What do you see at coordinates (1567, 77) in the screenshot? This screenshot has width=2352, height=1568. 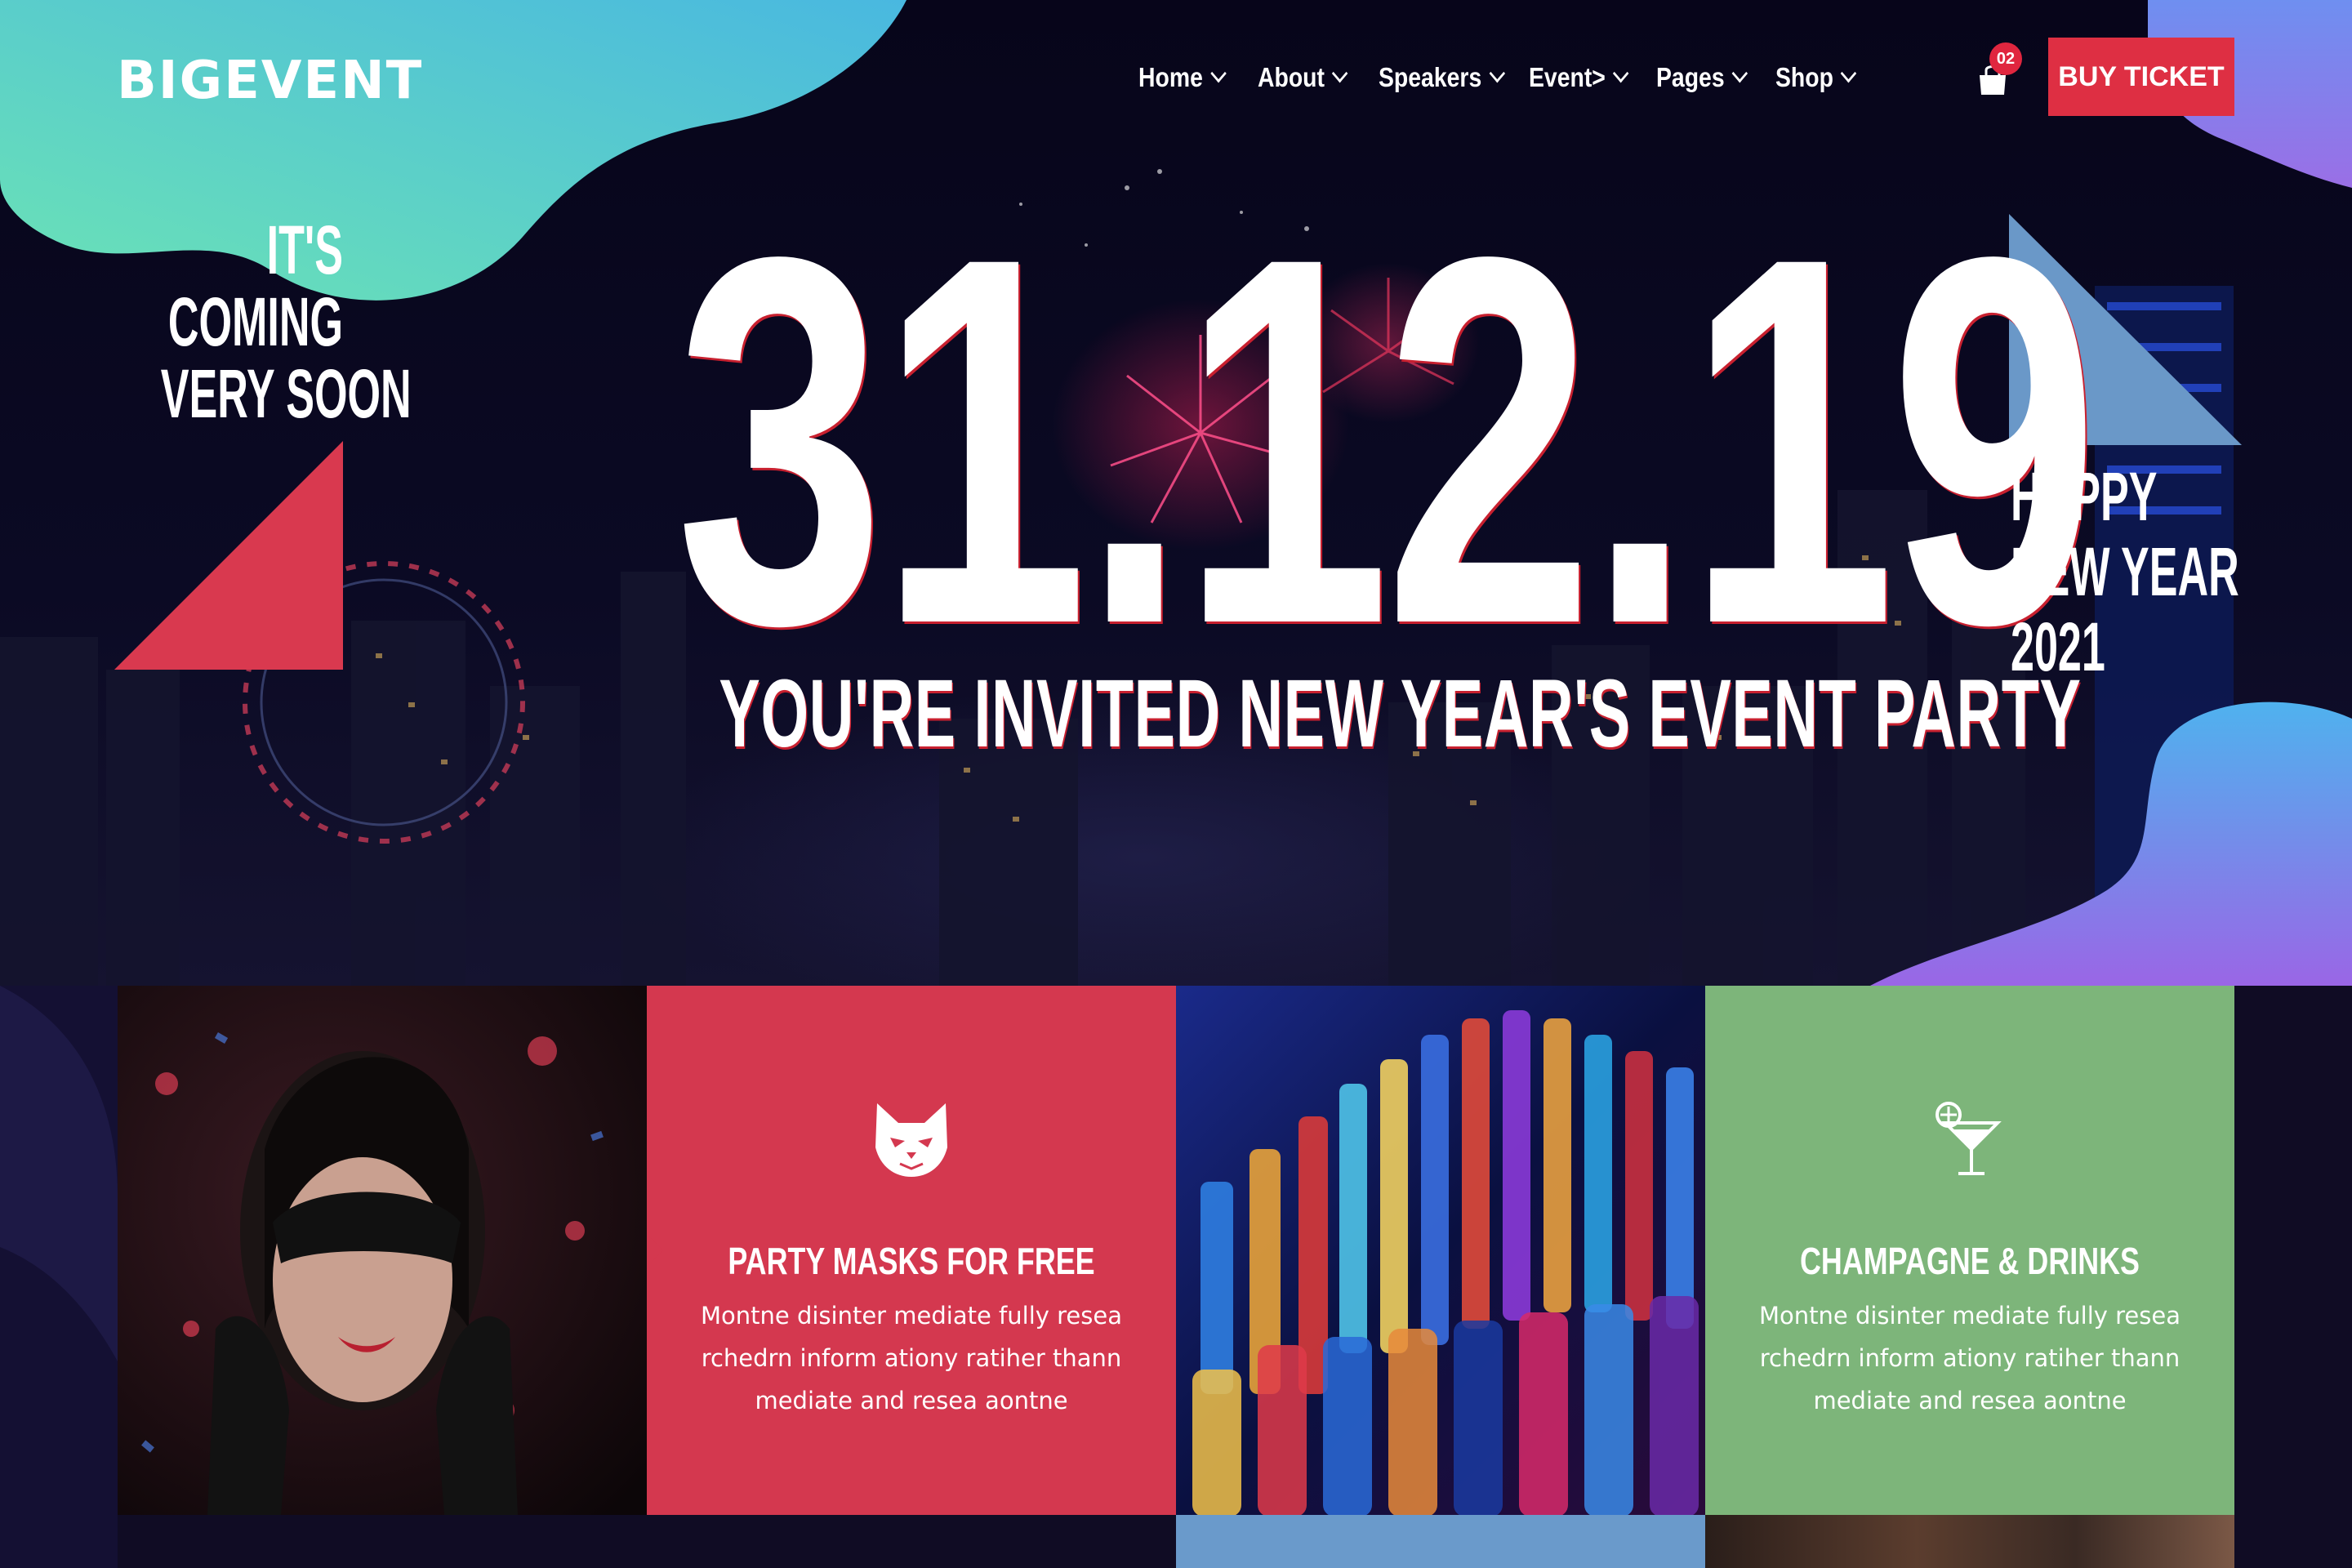 I see `nav-event-label: Event>` at bounding box center [1567, 77].